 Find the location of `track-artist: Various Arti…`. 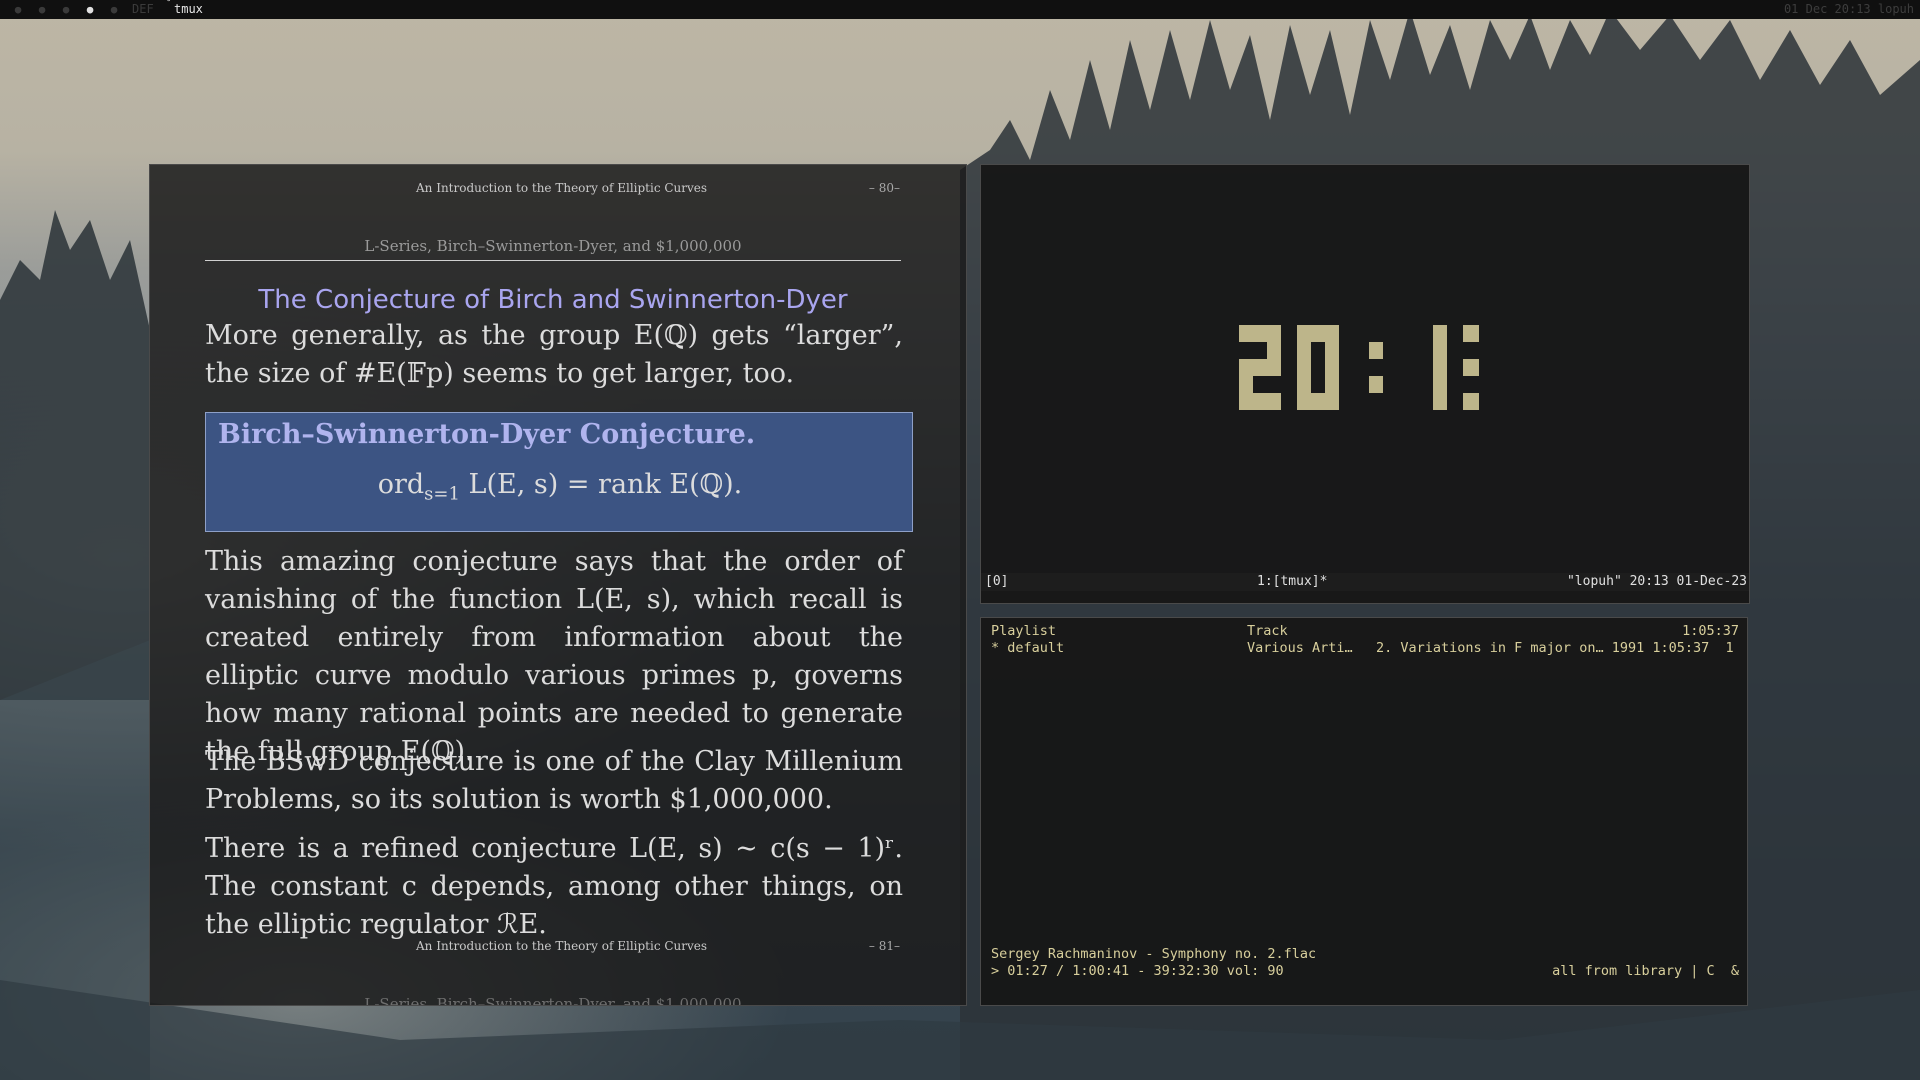

track-artist: Various Arti… is located at coordinates (1300, 648).